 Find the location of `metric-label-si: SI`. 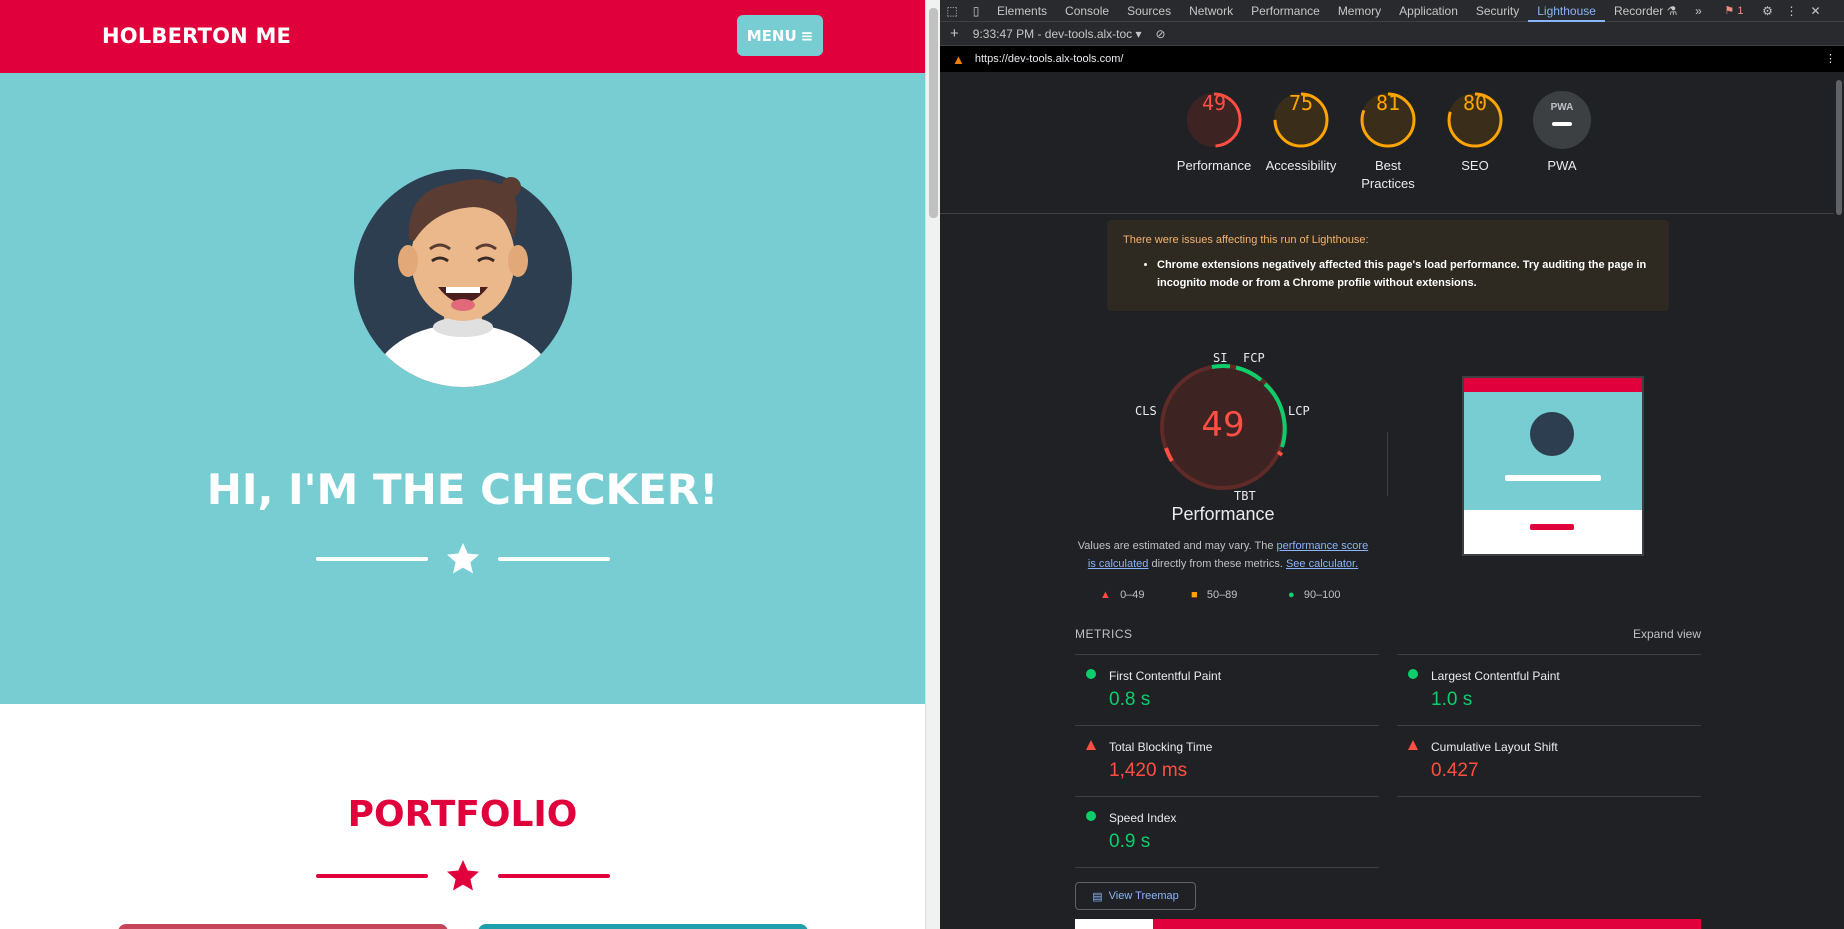

metric-label-si: SI is located at coordinates (1220, 358).